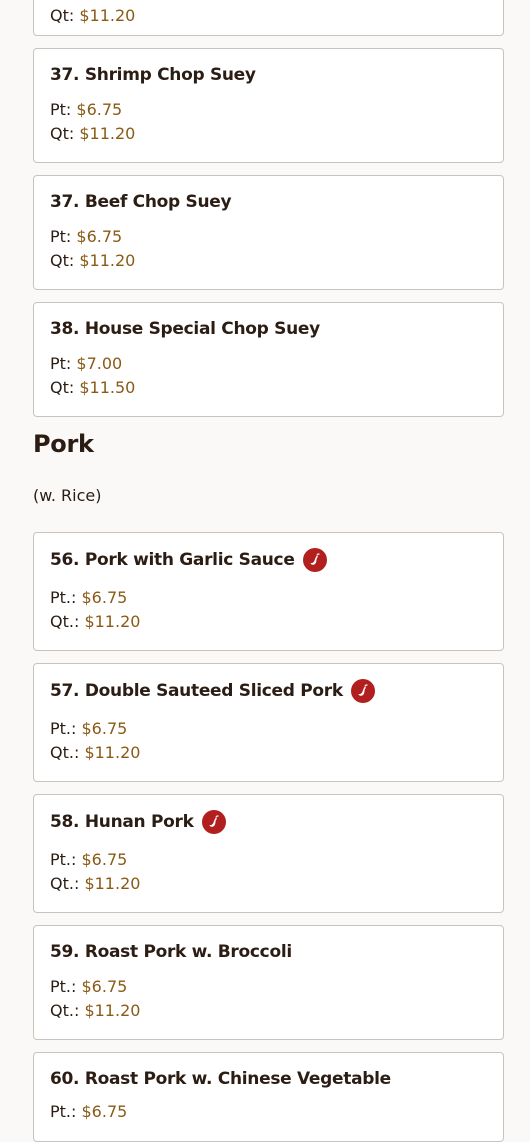 The width and height of the screenshot is (530, 1142). Describe the element at coordinates (196, 691) in the screenshot. I see `menu-item-name: 57. Double Sauteed Sliced Pork` at that location.